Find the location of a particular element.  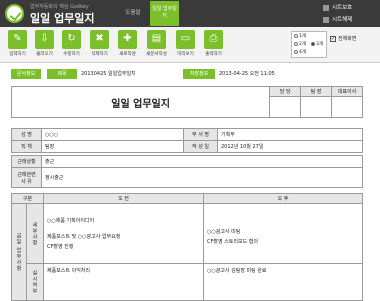

header-table: 일일 업무일지 담 당 팀 장 대표이사 is located at coordinates (187, 102).